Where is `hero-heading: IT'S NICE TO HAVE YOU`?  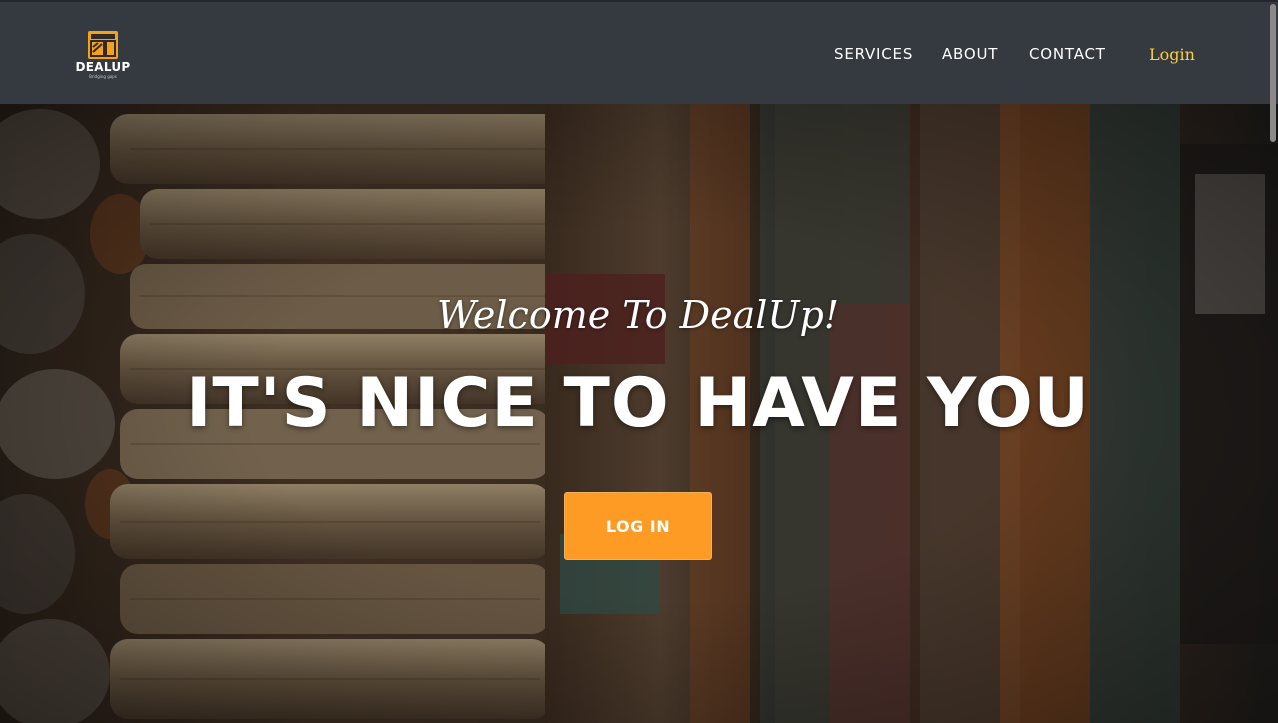
hero-heading: IT'S NICE TO HAVE YOU is located at coordinates (638, 403).